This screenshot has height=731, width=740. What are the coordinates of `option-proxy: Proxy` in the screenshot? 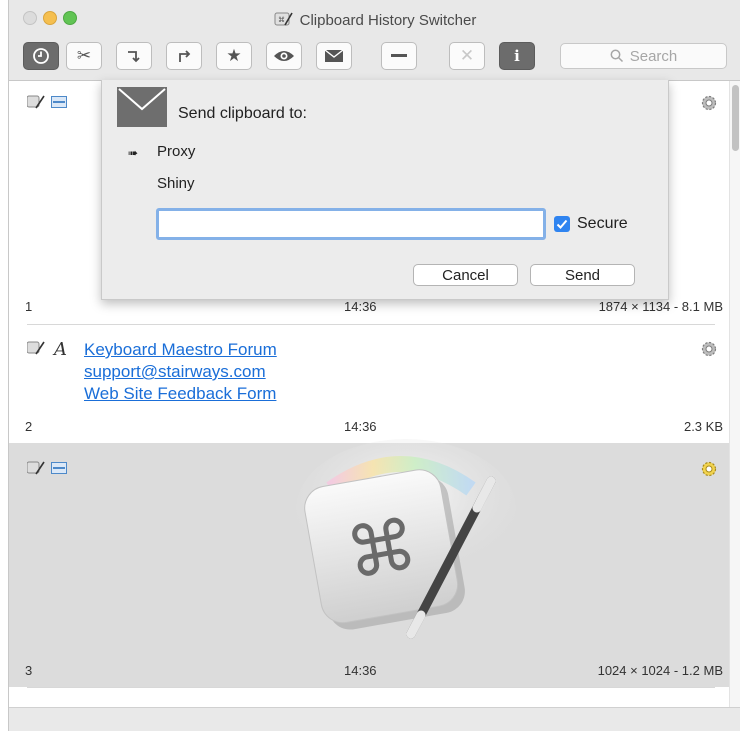 It's located at (176, 151).